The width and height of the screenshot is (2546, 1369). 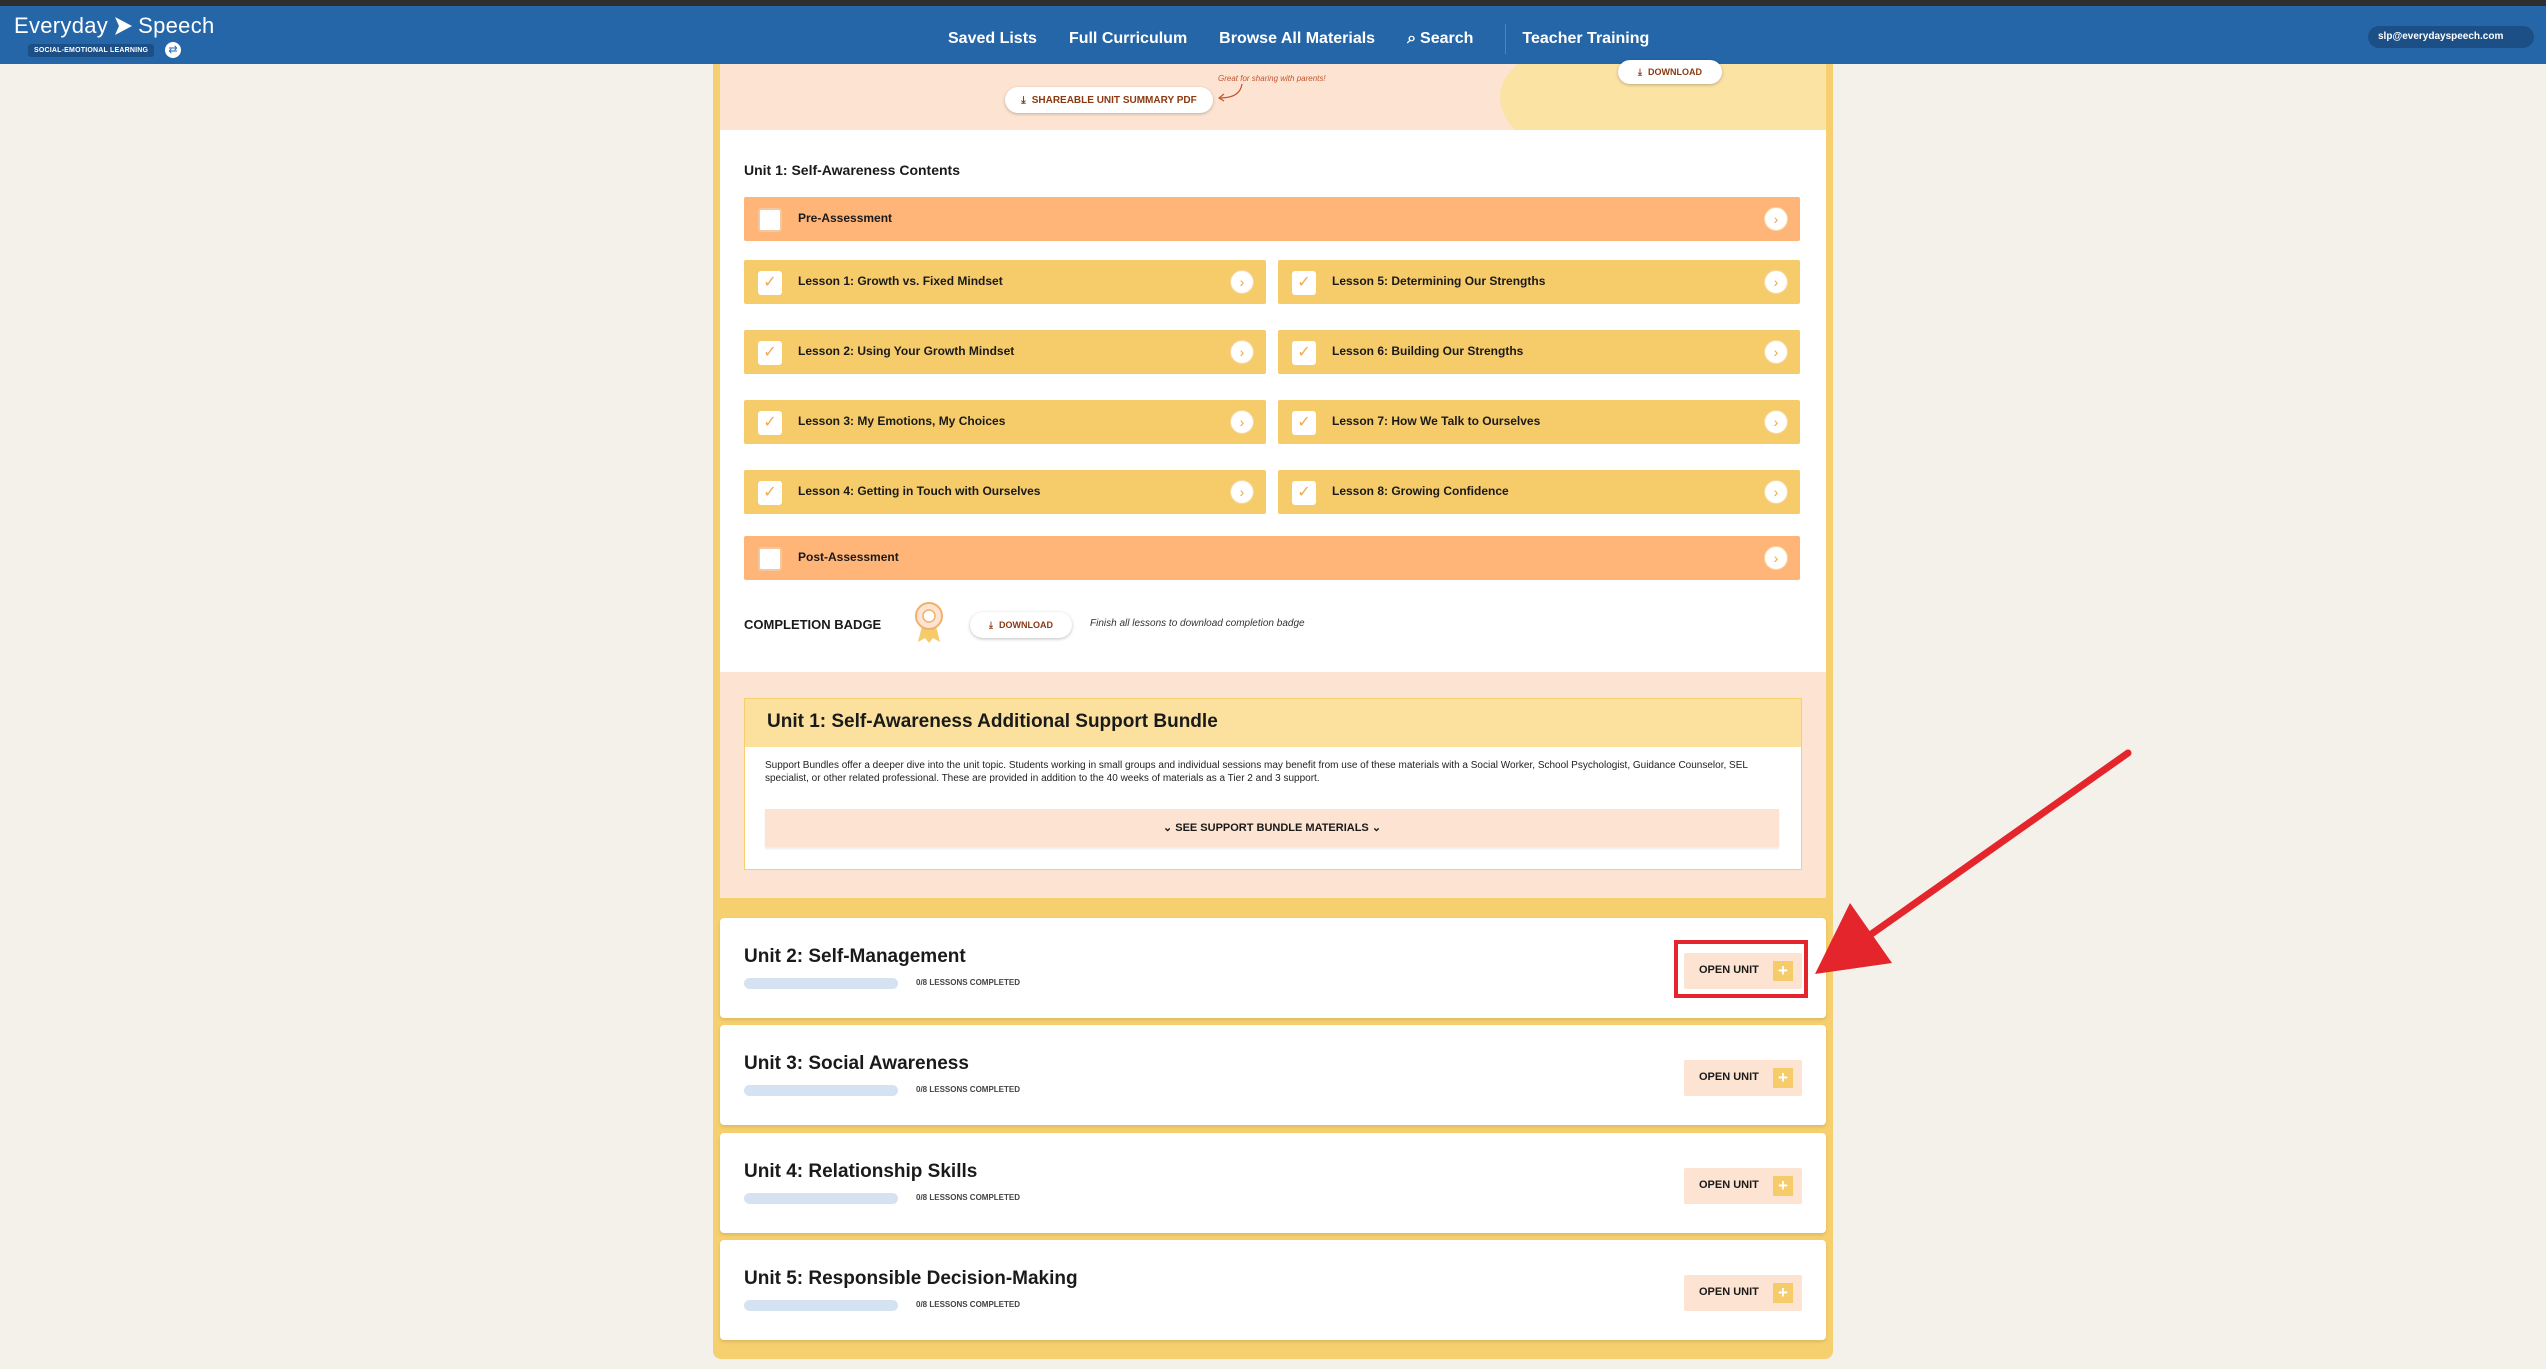 What do you see at coordinates (1585, 39) in the screenshot?
I see `nav-teacher-training: Teacher Training` at bounding box center [1585, 39].